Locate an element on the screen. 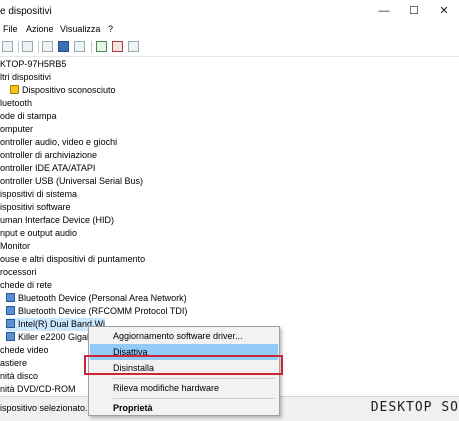 The height and width of the screenshot is (421, 459). maximize-icon: ☐ is located at coordinates (414, 11).